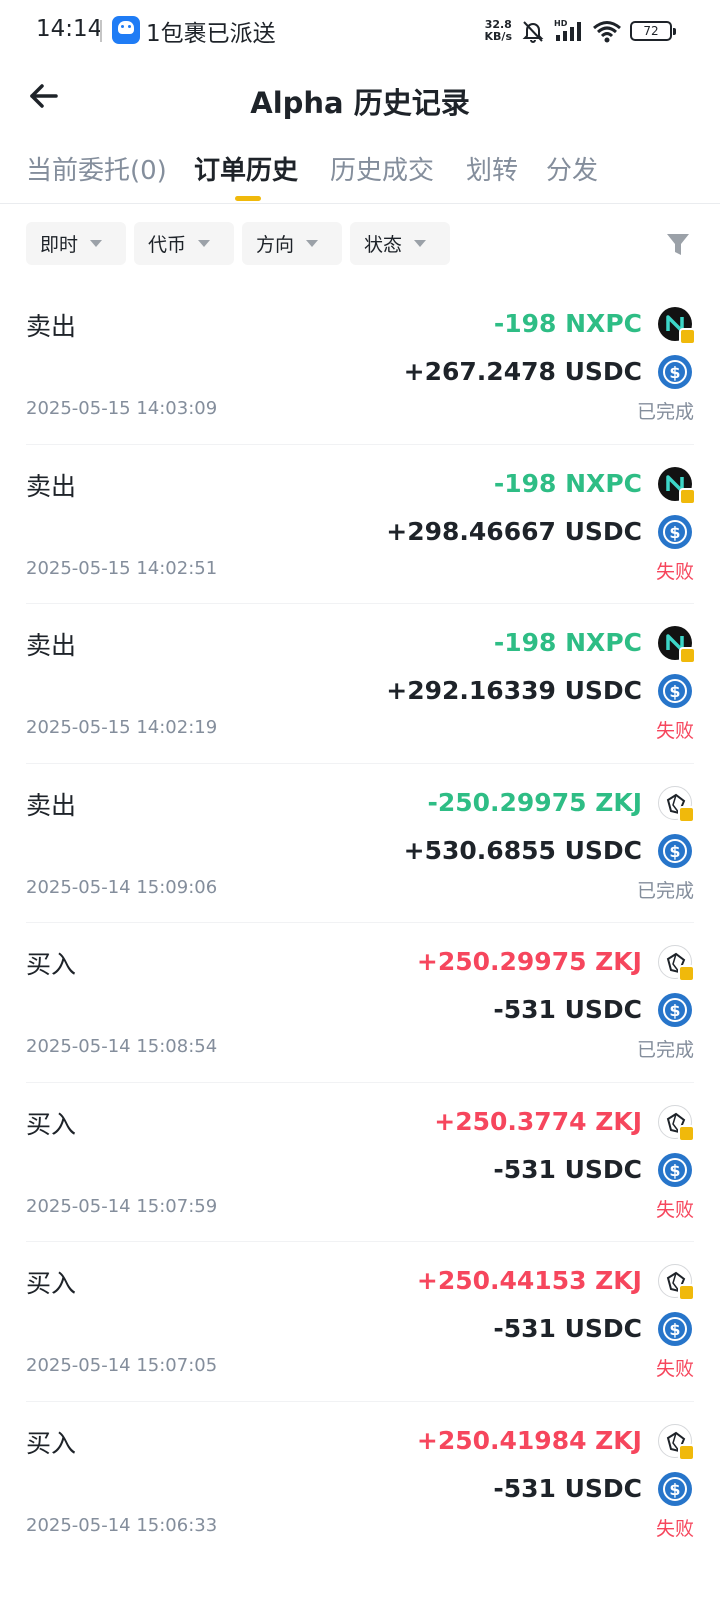 Image resolution: width=720 pixels, height=1600 pixels. I want to click on filter-button, so click(678, 244).